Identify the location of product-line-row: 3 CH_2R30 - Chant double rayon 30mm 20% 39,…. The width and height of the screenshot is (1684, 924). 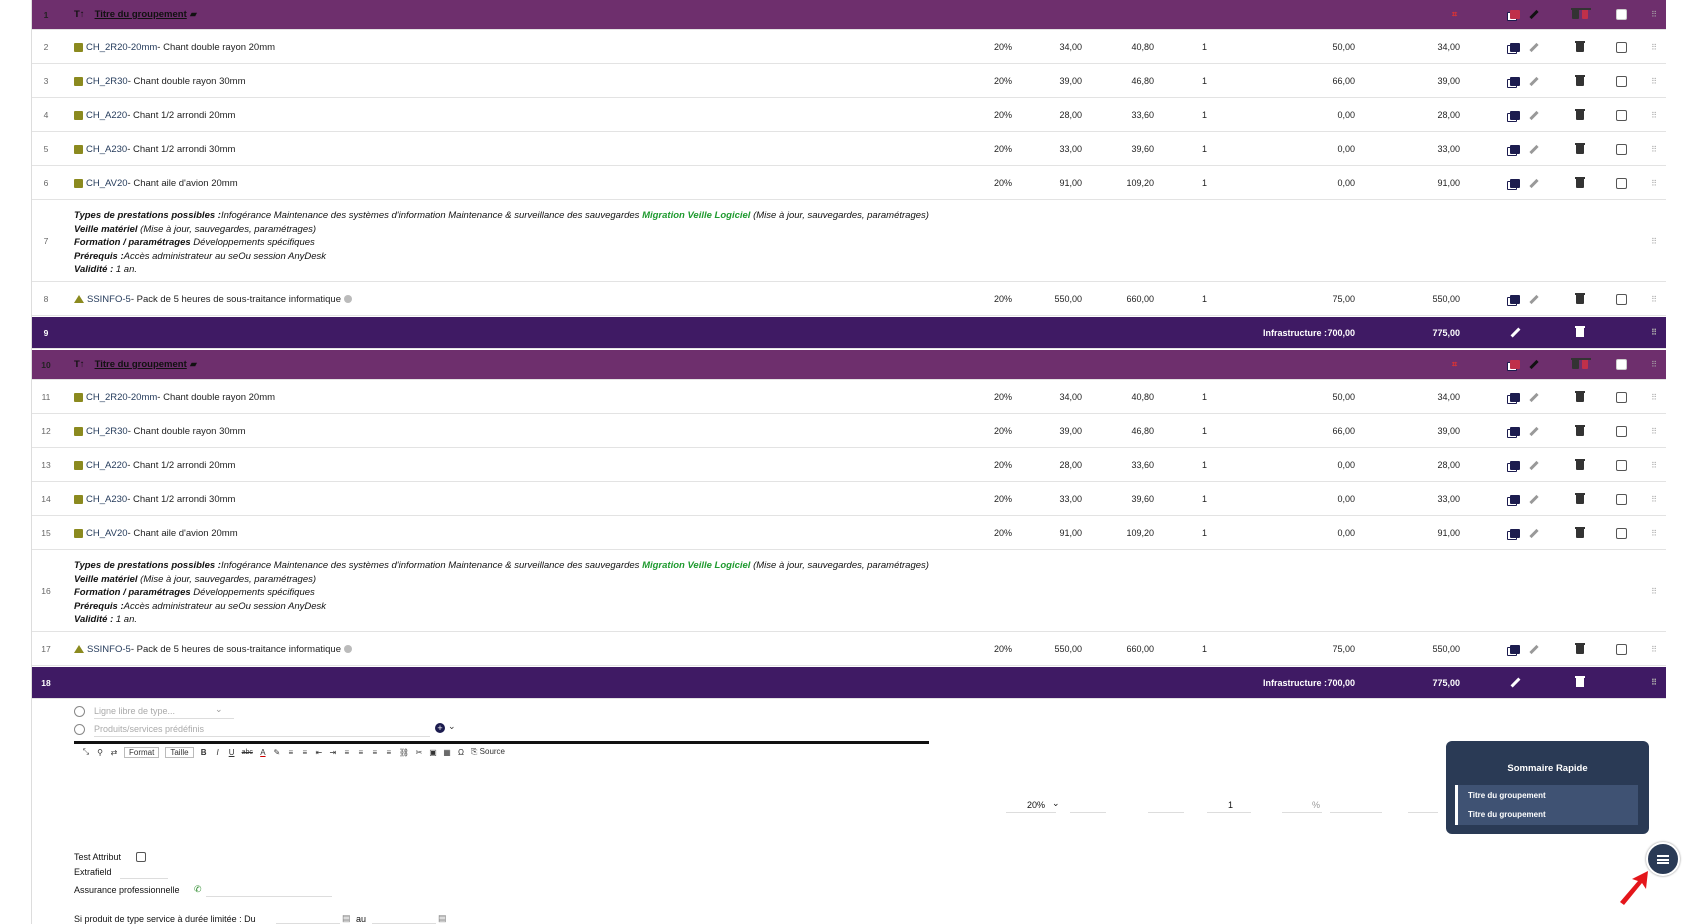
(849, 81).